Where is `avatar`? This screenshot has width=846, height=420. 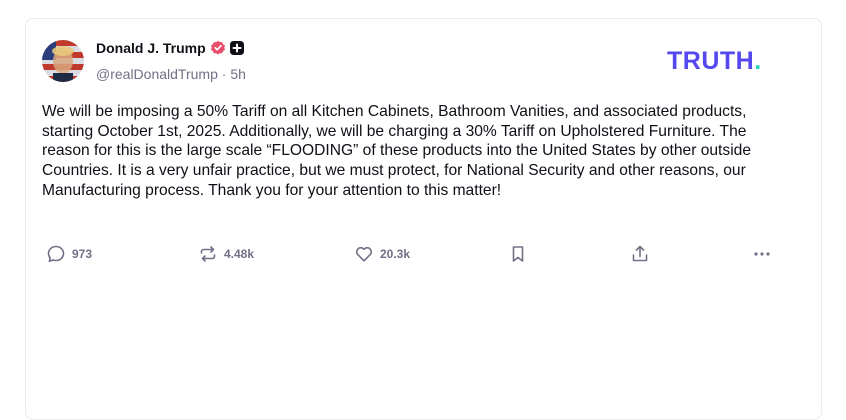 avatar is located at coordinates (63, 61).